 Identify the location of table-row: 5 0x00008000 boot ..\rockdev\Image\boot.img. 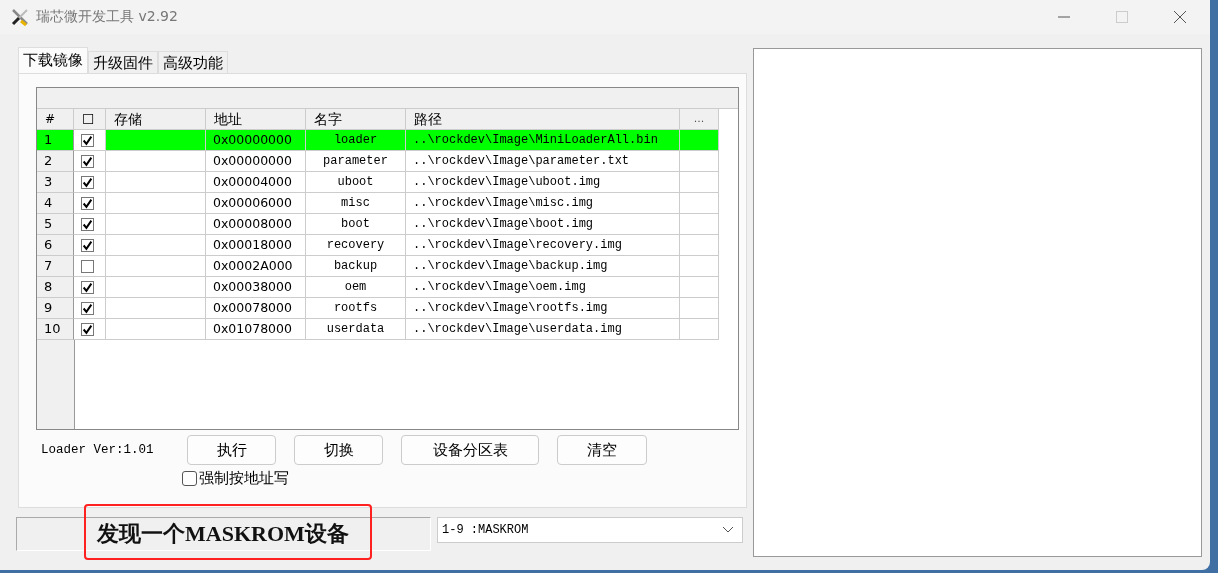
(378, 224).